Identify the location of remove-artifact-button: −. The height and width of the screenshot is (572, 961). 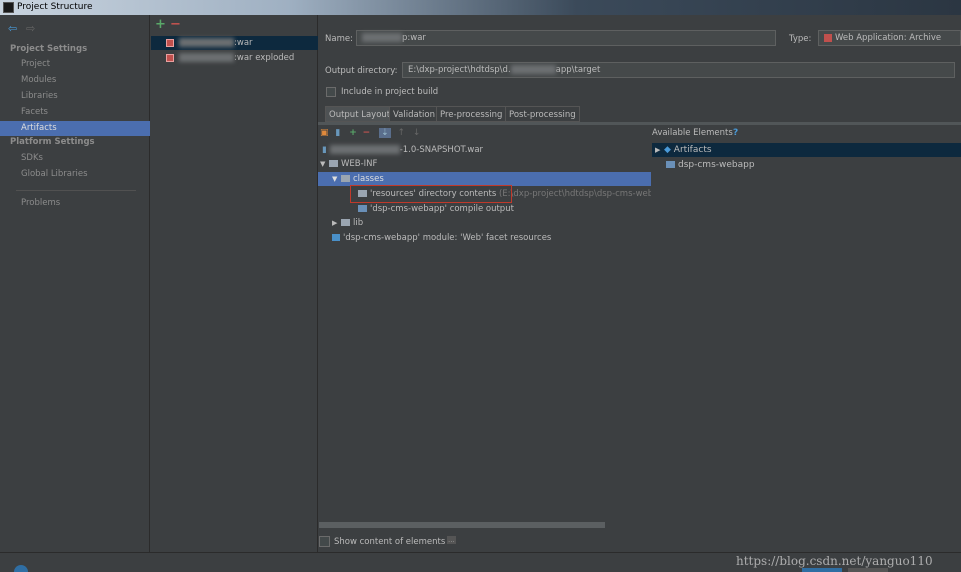
(175, 24).